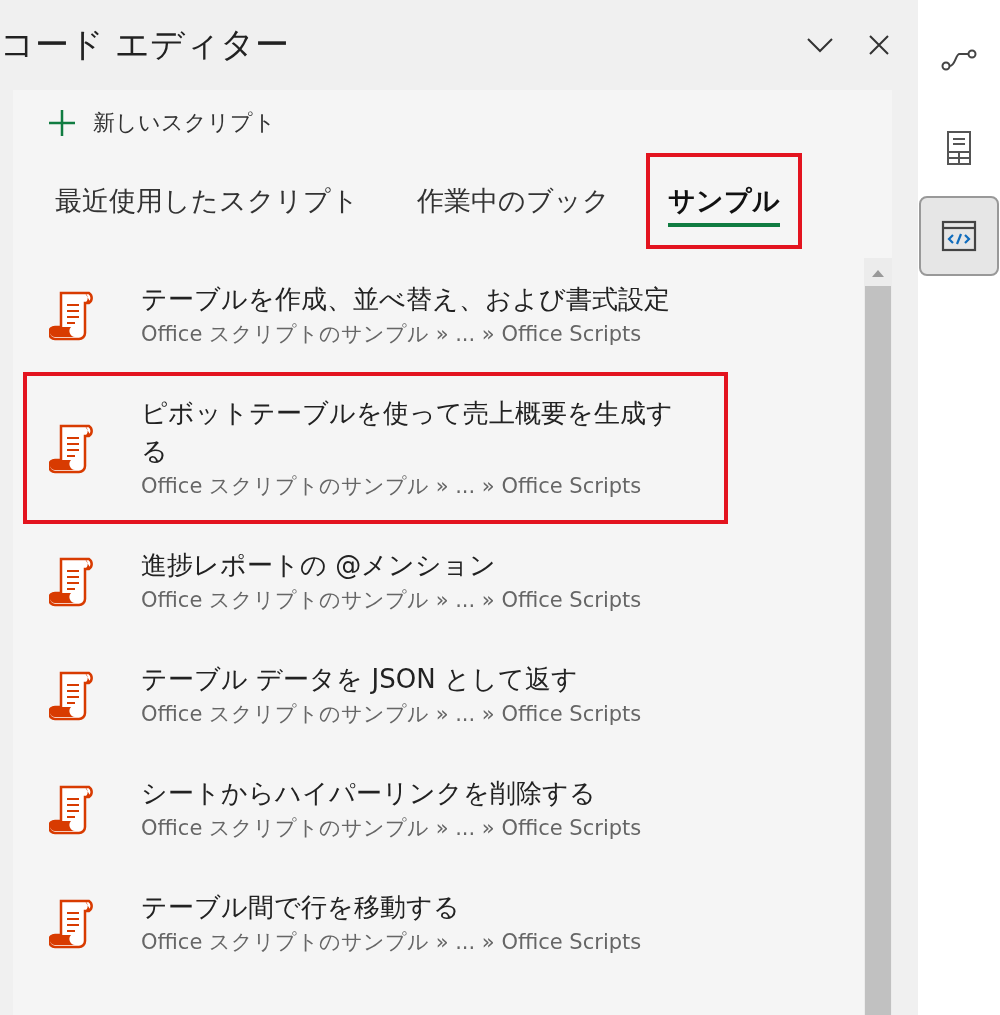 This screenshot has width=1000, height=1015. What do you see at coordinates (319, 565) in the screenshot?
I see `script-title: 進捗レポートの @メンション` at bounding box center [319, 565].